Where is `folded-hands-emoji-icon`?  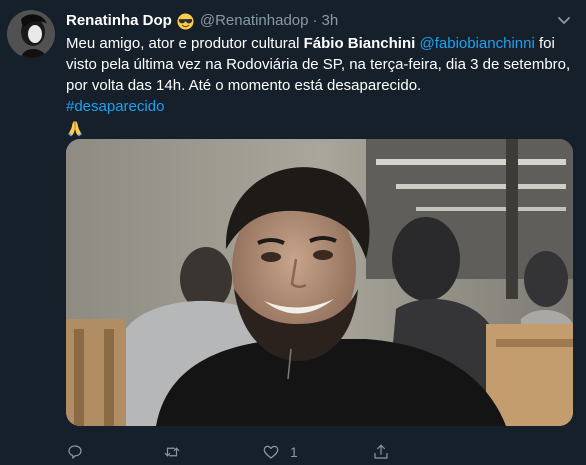
folded-hands-emoji-icon is located at coordinates (75, 128).